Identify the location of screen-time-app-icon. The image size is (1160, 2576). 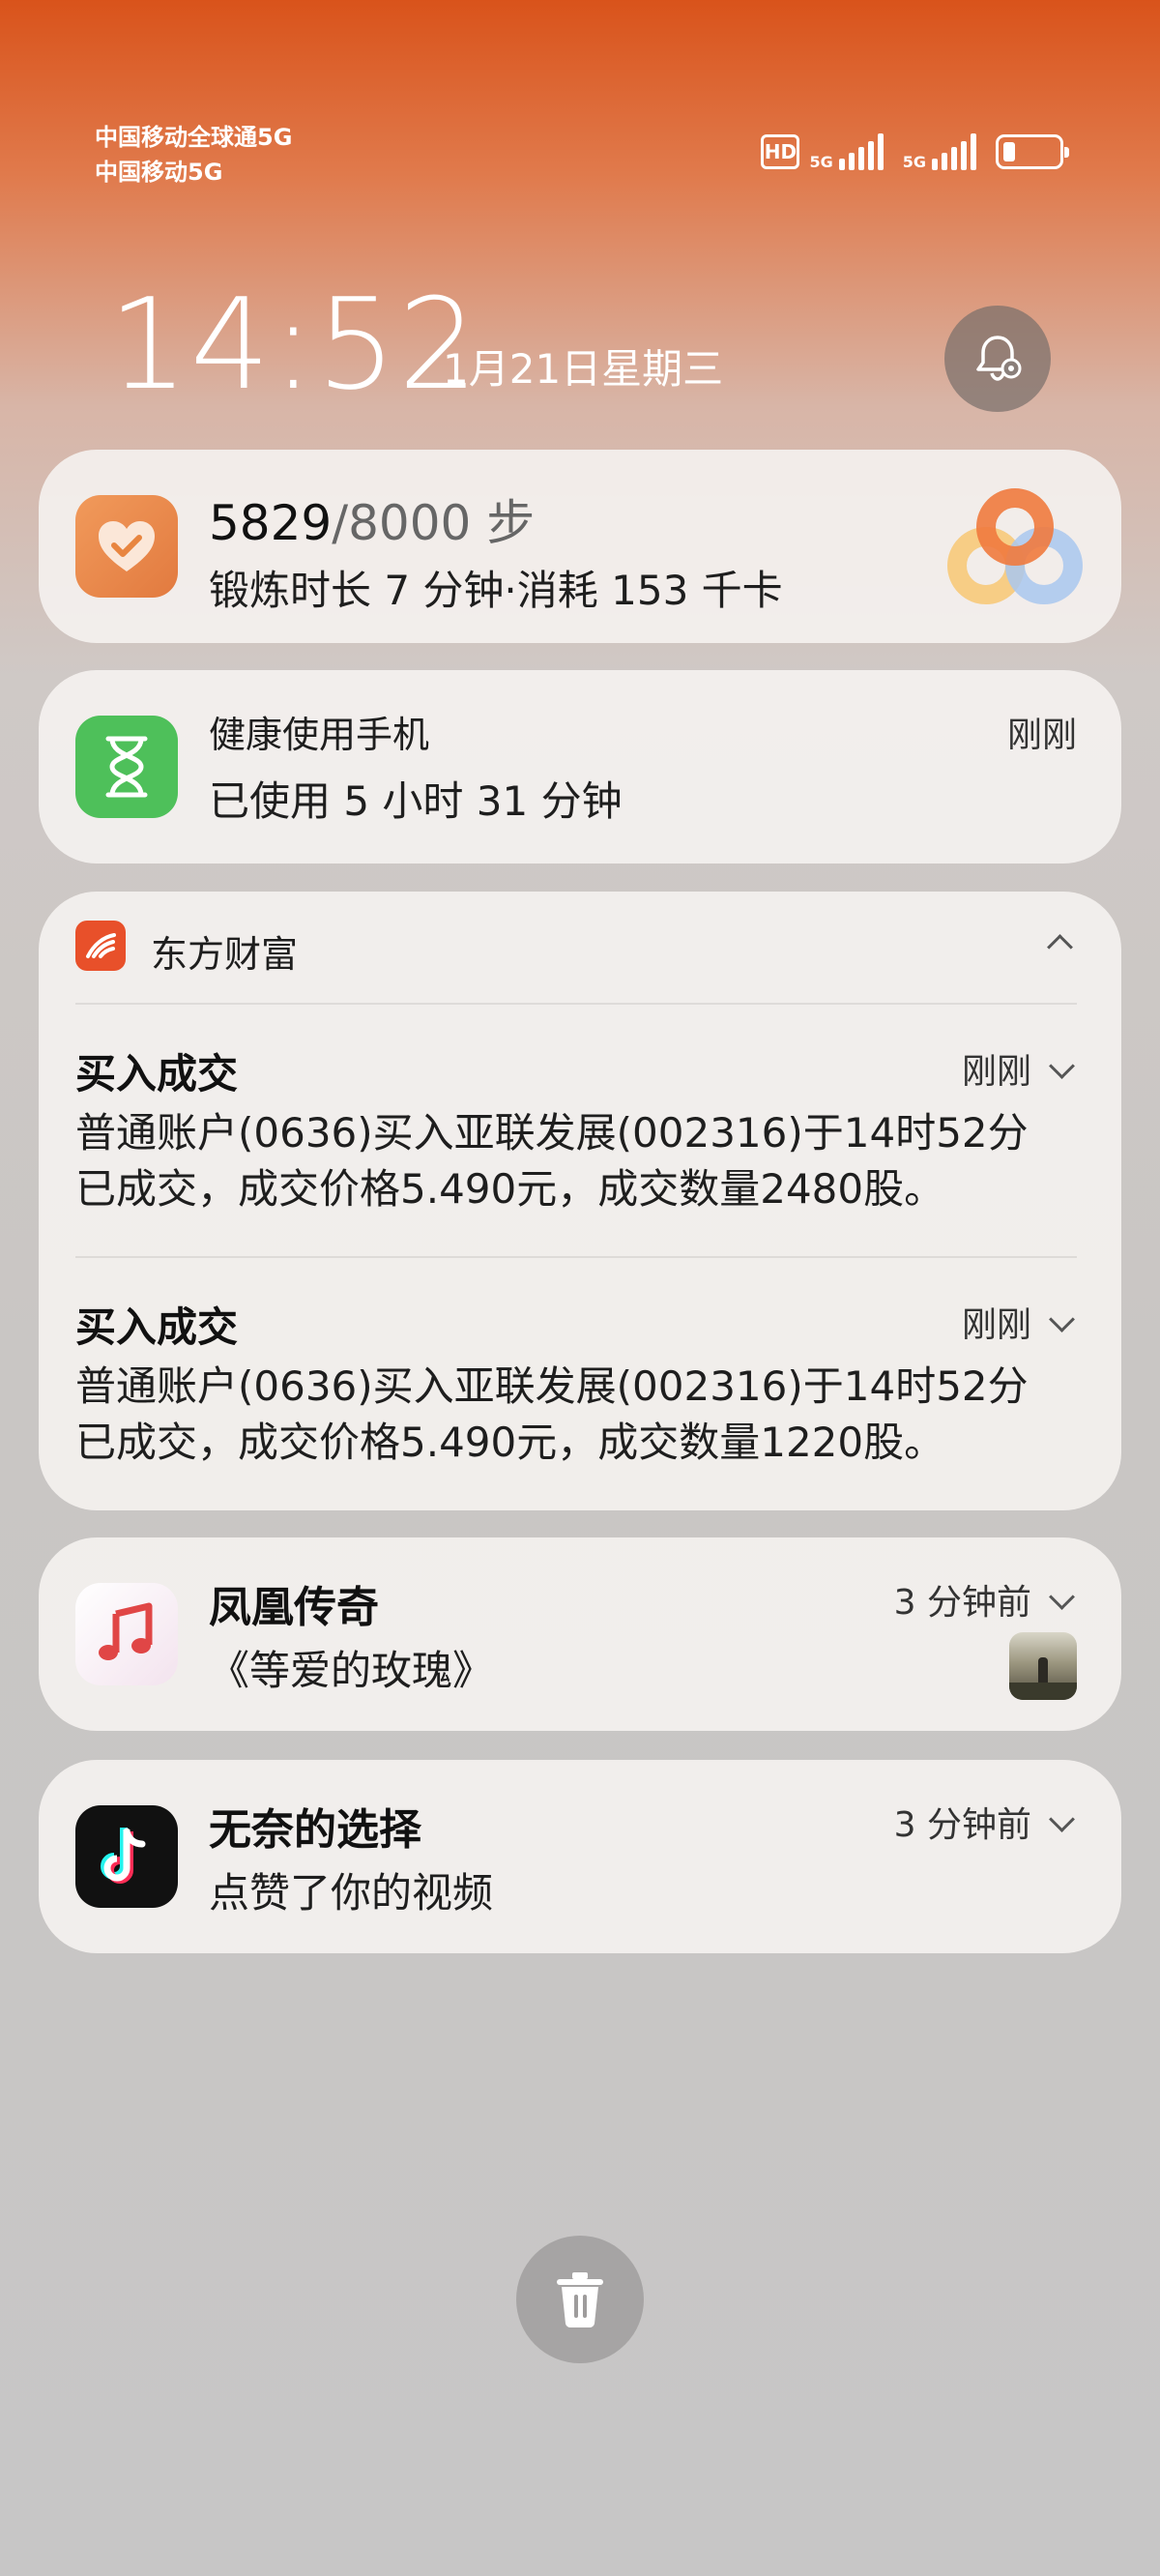
(126, 767).